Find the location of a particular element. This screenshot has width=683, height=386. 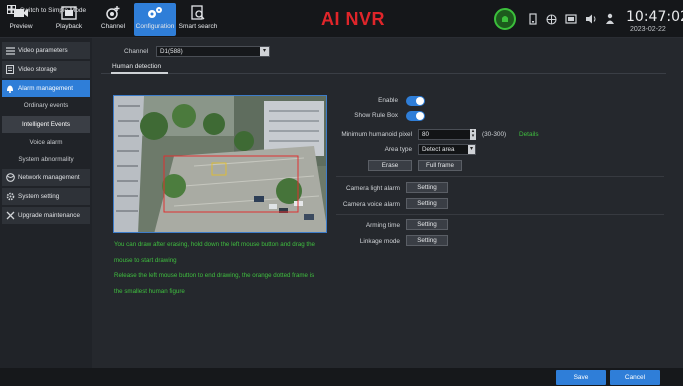

channel-select: D1(588) ▾ is located at coordinates (213, 51).